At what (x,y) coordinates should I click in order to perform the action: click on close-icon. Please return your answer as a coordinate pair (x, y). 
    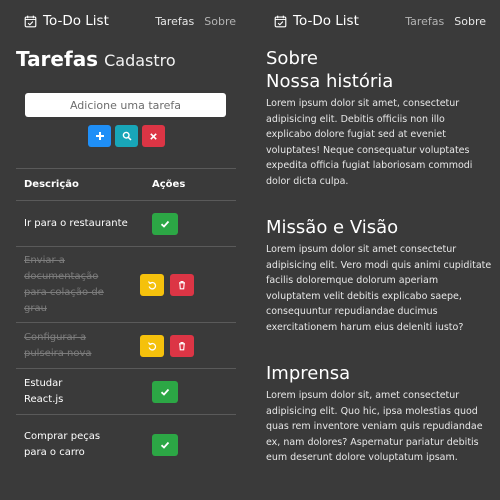
    Looking at the image, I should click on (153, 136).